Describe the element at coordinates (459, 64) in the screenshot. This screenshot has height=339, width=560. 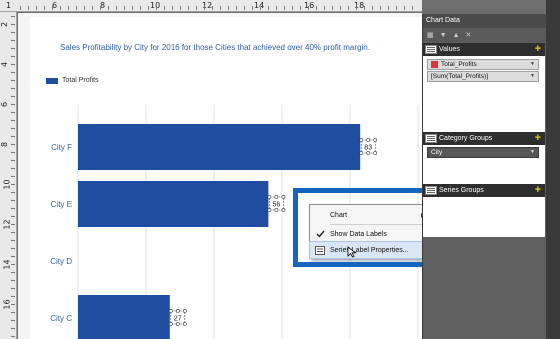
I see `value-field-label: Total_Profits` at that location.